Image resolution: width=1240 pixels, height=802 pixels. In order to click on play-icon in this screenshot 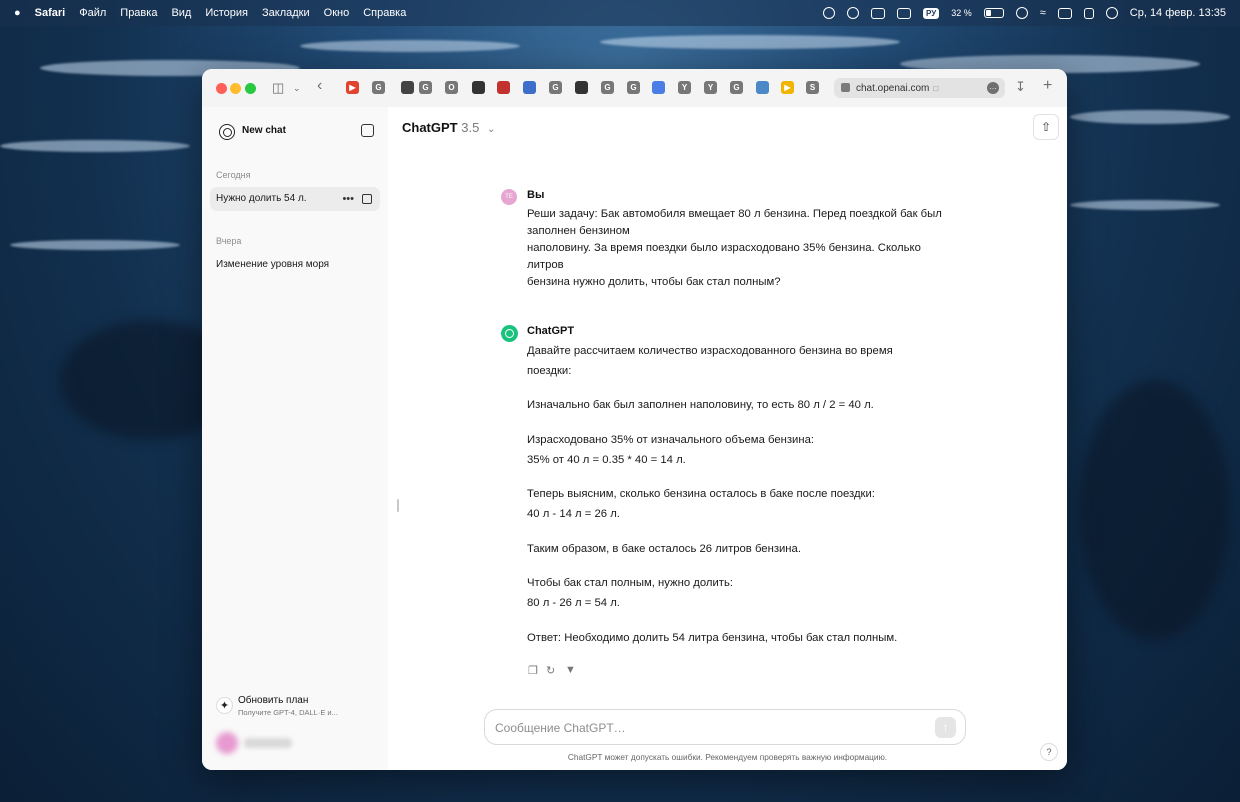, I will do `click(1021, 13)`.